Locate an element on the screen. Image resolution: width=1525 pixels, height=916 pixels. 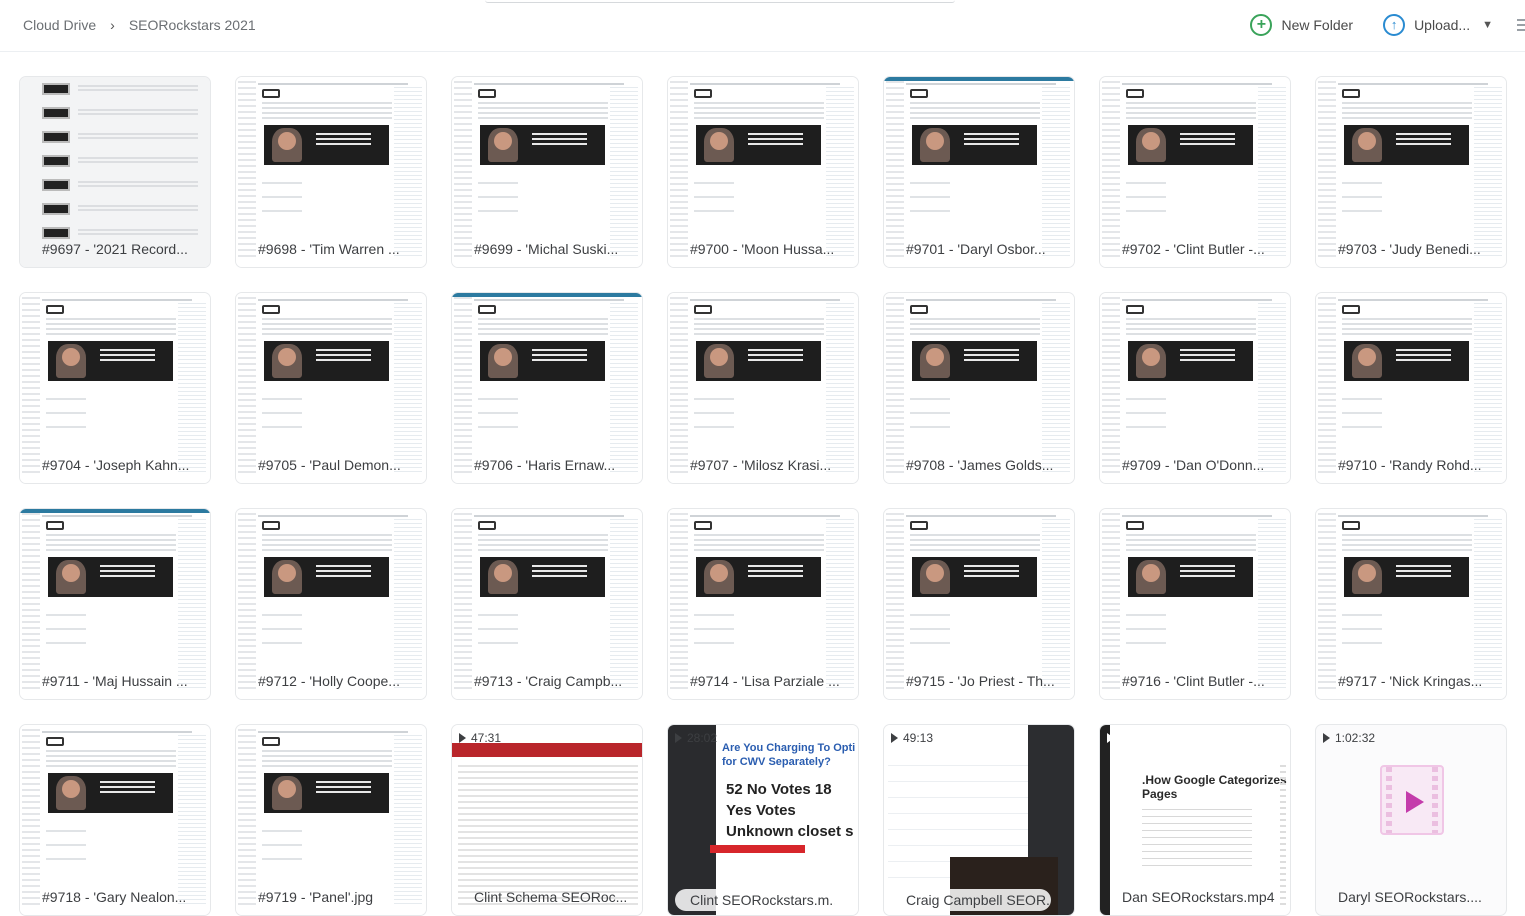
duration-badge: 1:02:32 is located at coordinates (1349, 738).